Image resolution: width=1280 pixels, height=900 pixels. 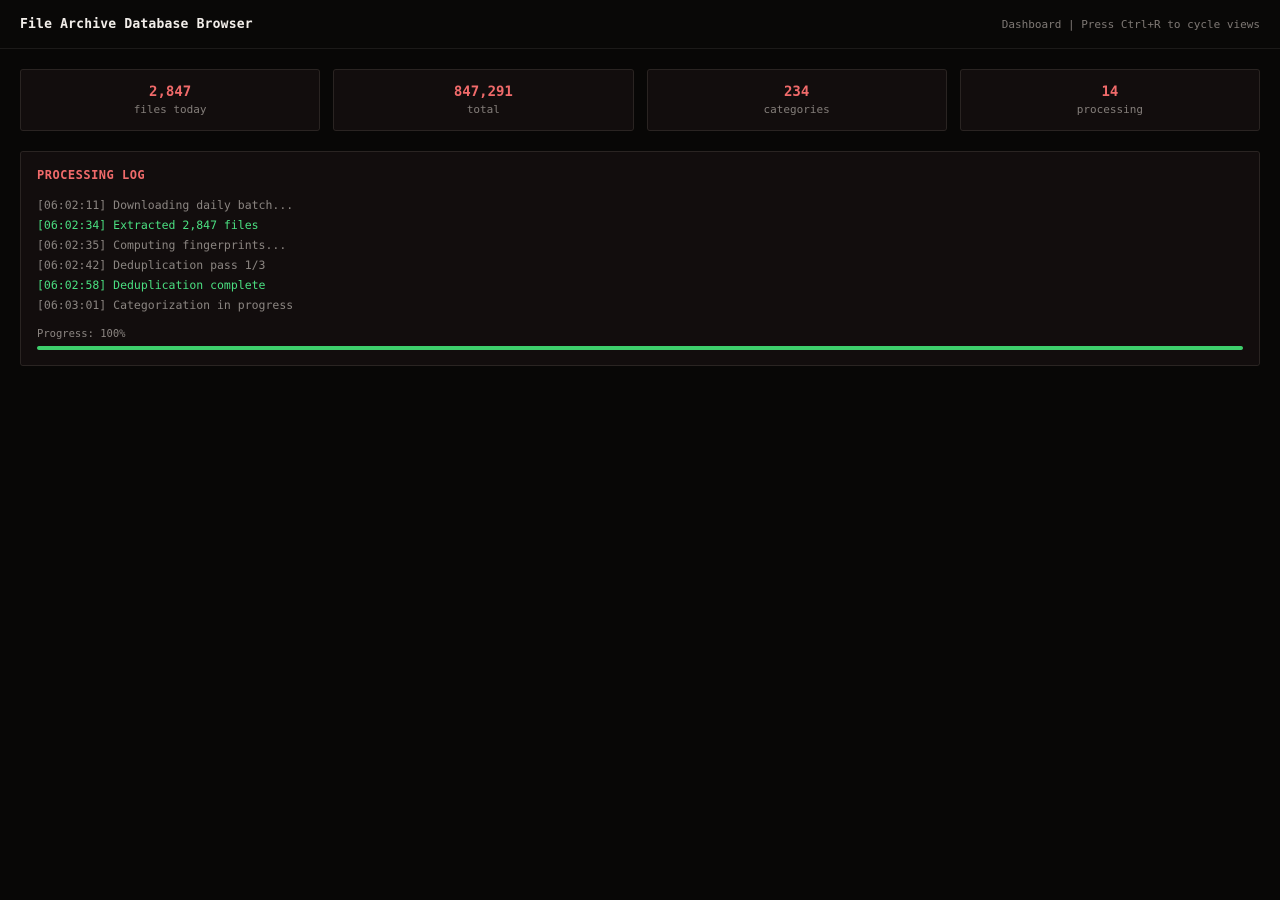 I want to click on log-line: [06:02:58] Deduplication complete, so click(x=151, y=285).